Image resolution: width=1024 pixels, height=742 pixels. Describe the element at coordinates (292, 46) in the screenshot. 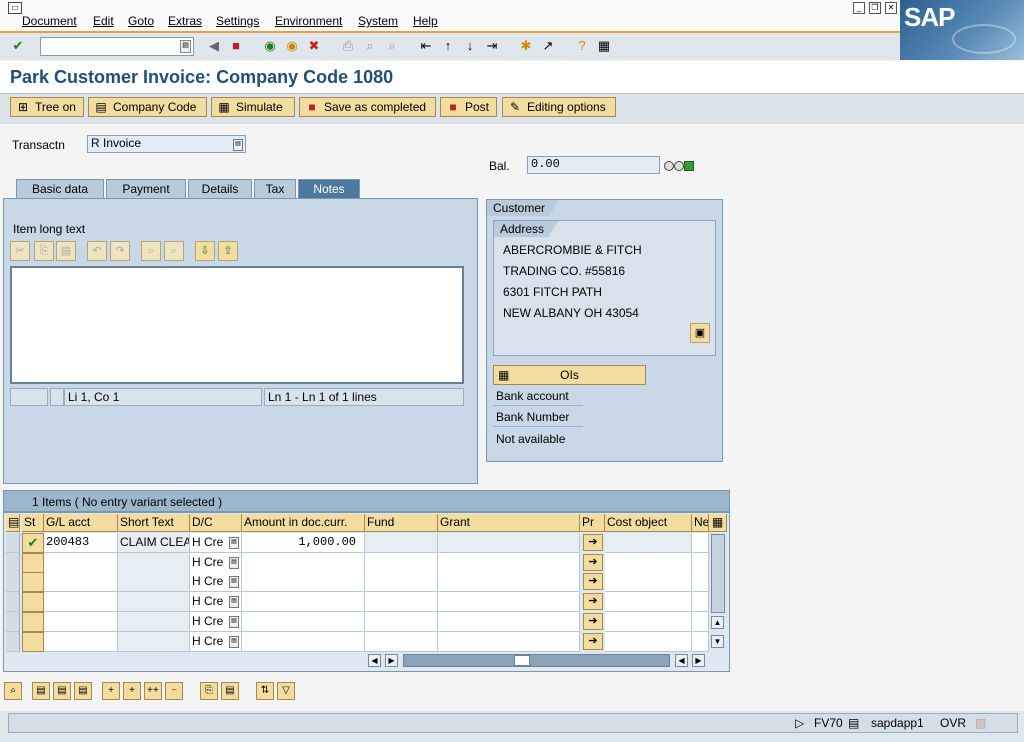

I see `exit-icon: ◉` at that location.